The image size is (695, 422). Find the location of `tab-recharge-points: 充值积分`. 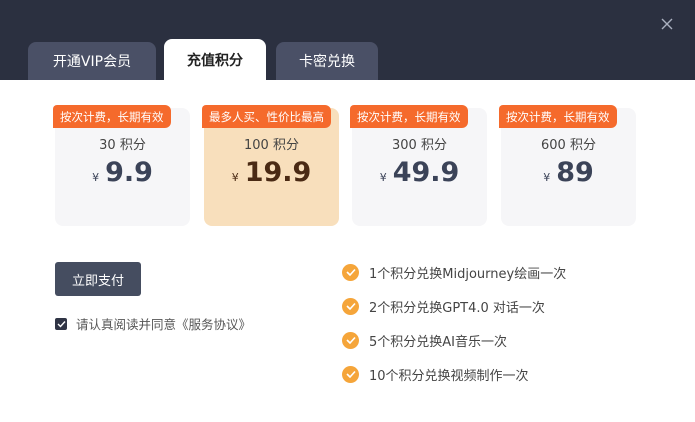

tab-recharge-points: 充值积分 is located at coordinates (215, 60).